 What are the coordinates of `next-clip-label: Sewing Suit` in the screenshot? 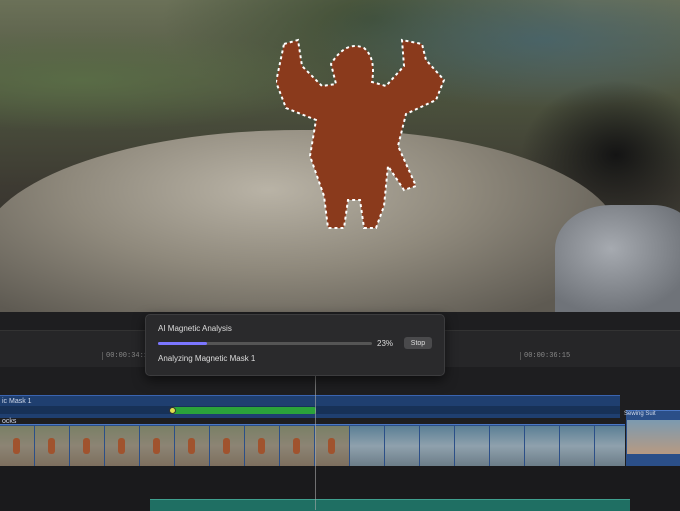 It's located at (640, 414).